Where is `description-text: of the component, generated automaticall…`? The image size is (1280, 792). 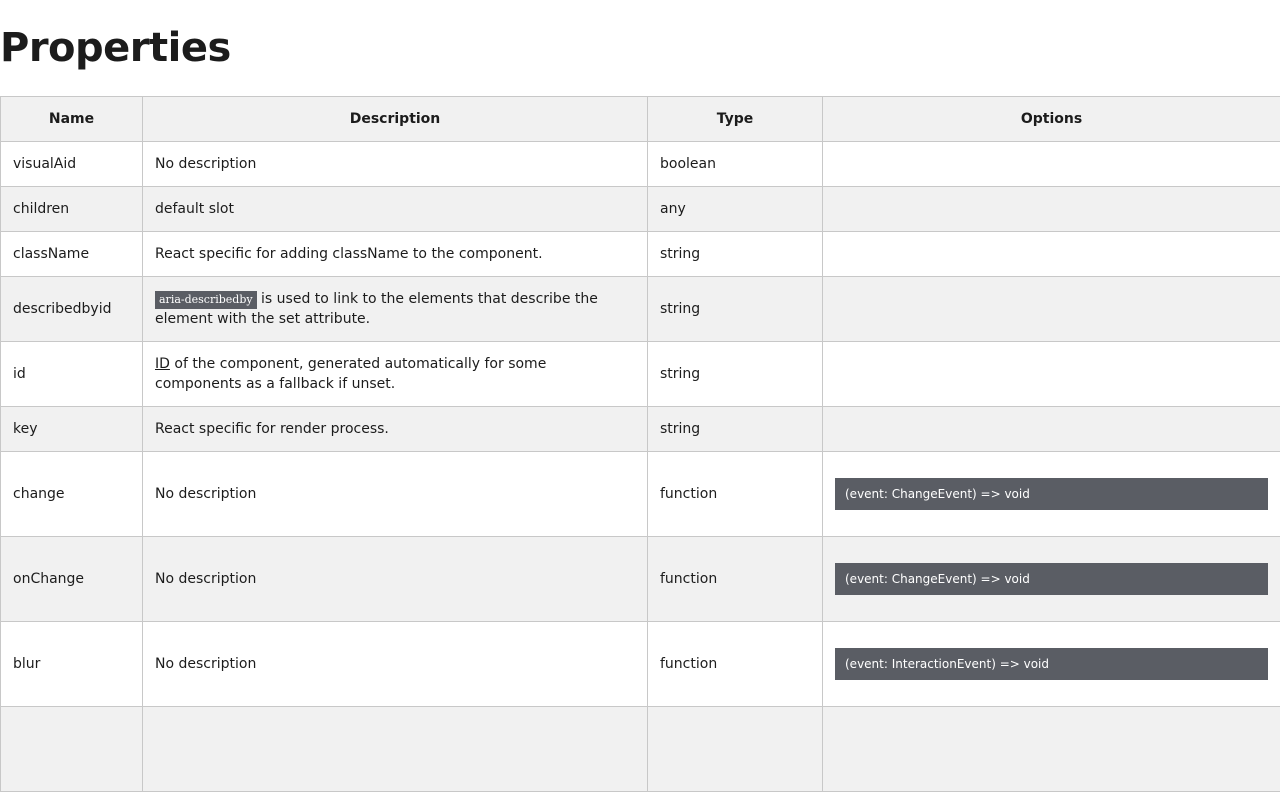 description-text: of the component, generated automaticall… is located at coordinates (350, 374).